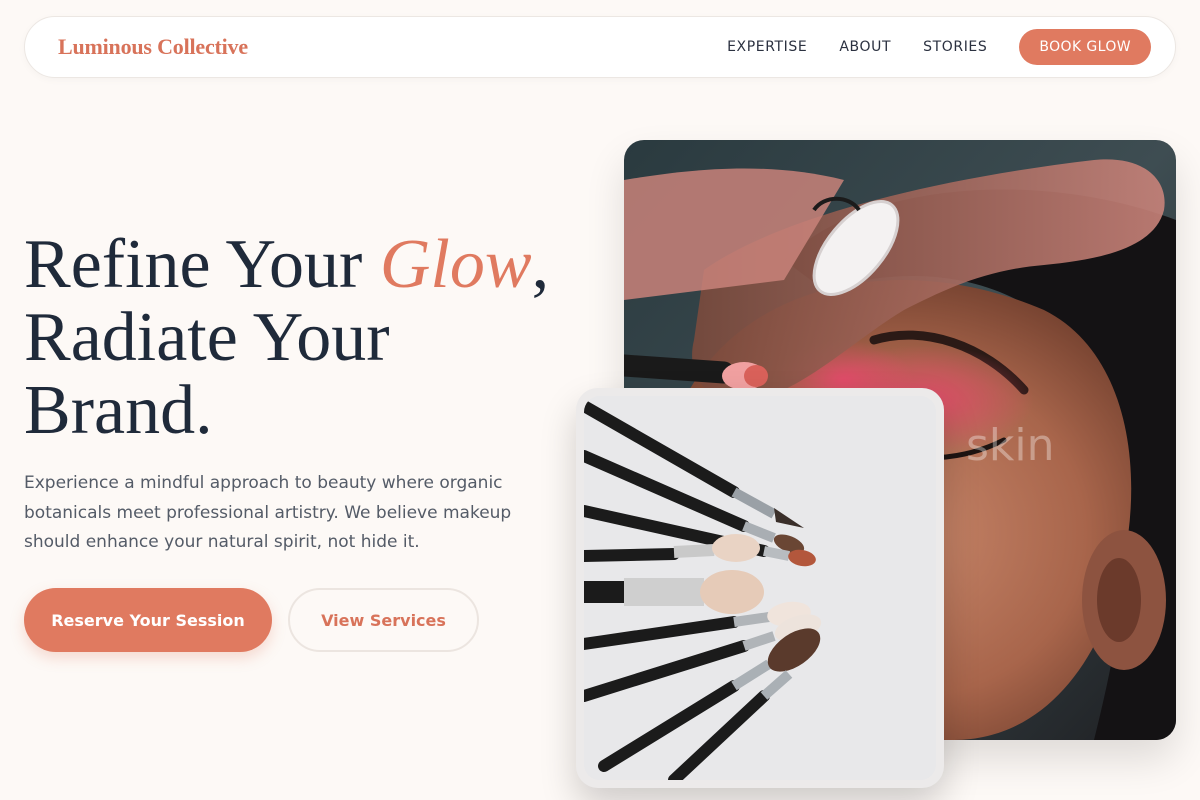  What do you see at coordinates (1010, 445) in the screenshot?
I see `main-photo-watermark: skin` at bounding box center [1010, 445].